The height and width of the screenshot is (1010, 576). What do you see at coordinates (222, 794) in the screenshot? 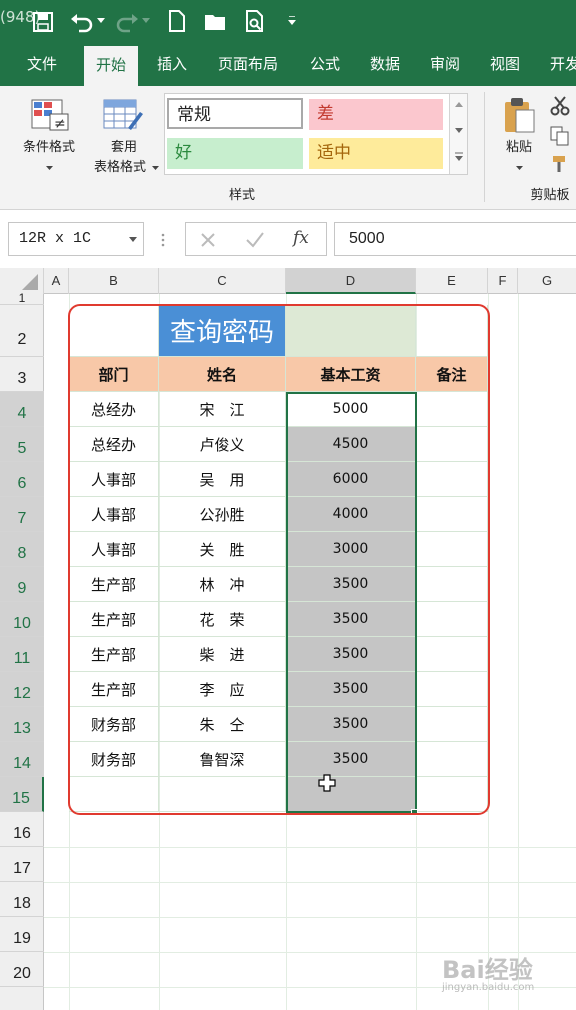
I see `name-cell` at bounding box center [222, 794].